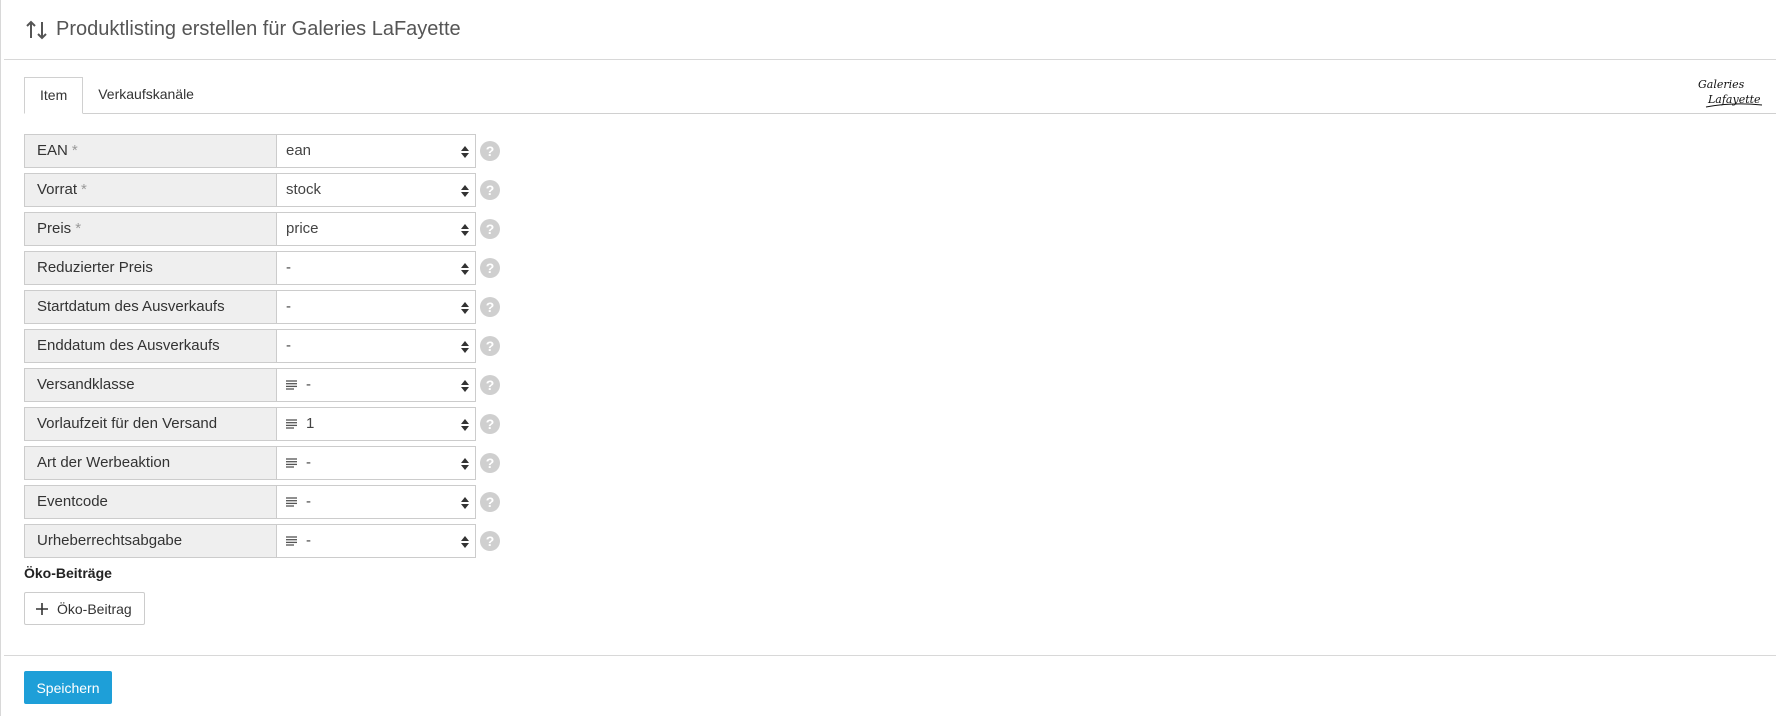  Describe the element at coordinates (150, 385) in the screenshot. I see `field-label: Versandklasse` at that location.